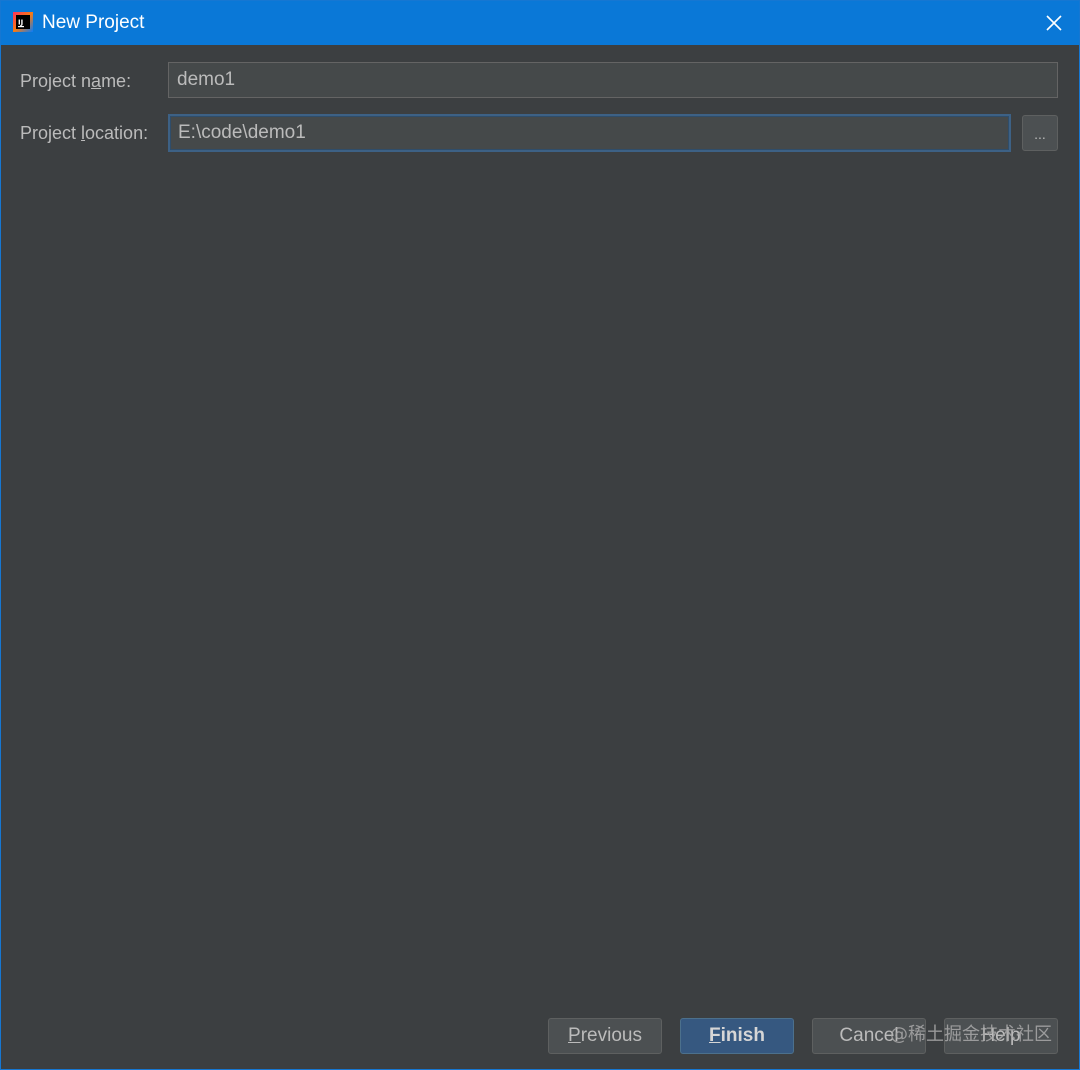 The height and width of the screenshot is (1070, 1080). Describe the element at coordinates (84, 133) in the screenshot. I see `project-location-label: Project location:` at that location.